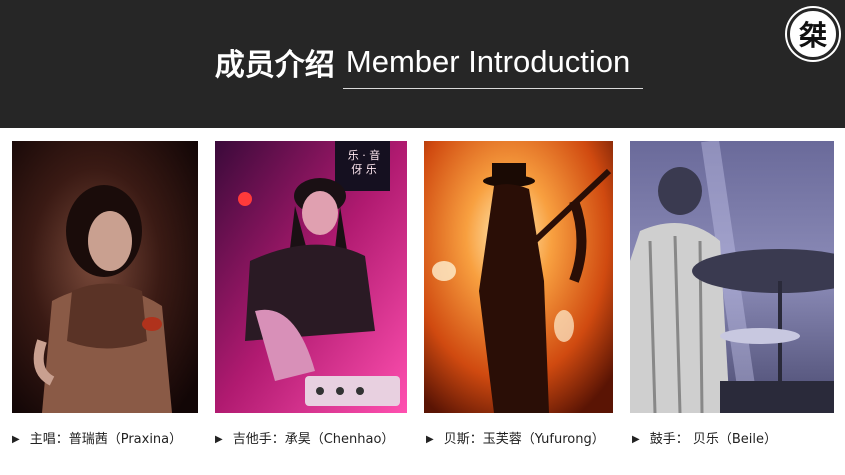  What do you see at coordinates (313, 439) in the screenshot?
I see `member-label: 吉他手：承昊（Chenhao）` at bounding box center [313, 439].